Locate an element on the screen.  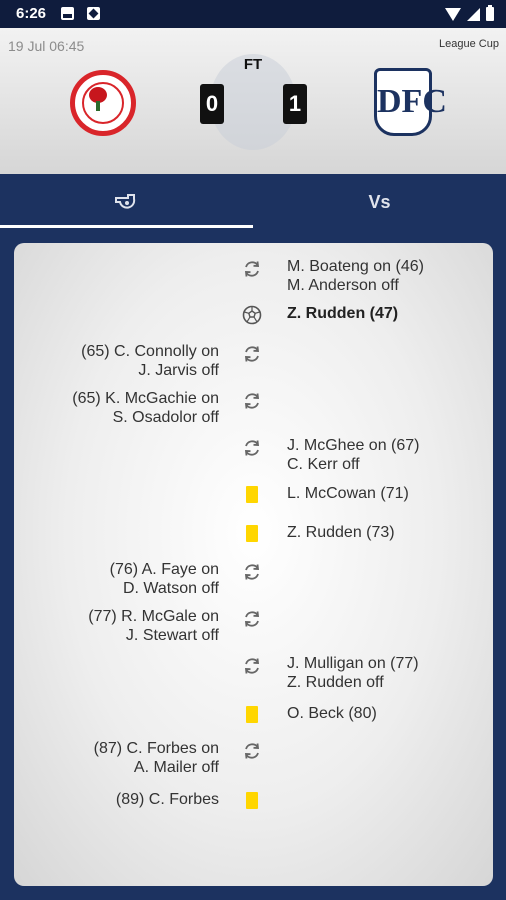
tab-events is located at coordinates (126, 202).